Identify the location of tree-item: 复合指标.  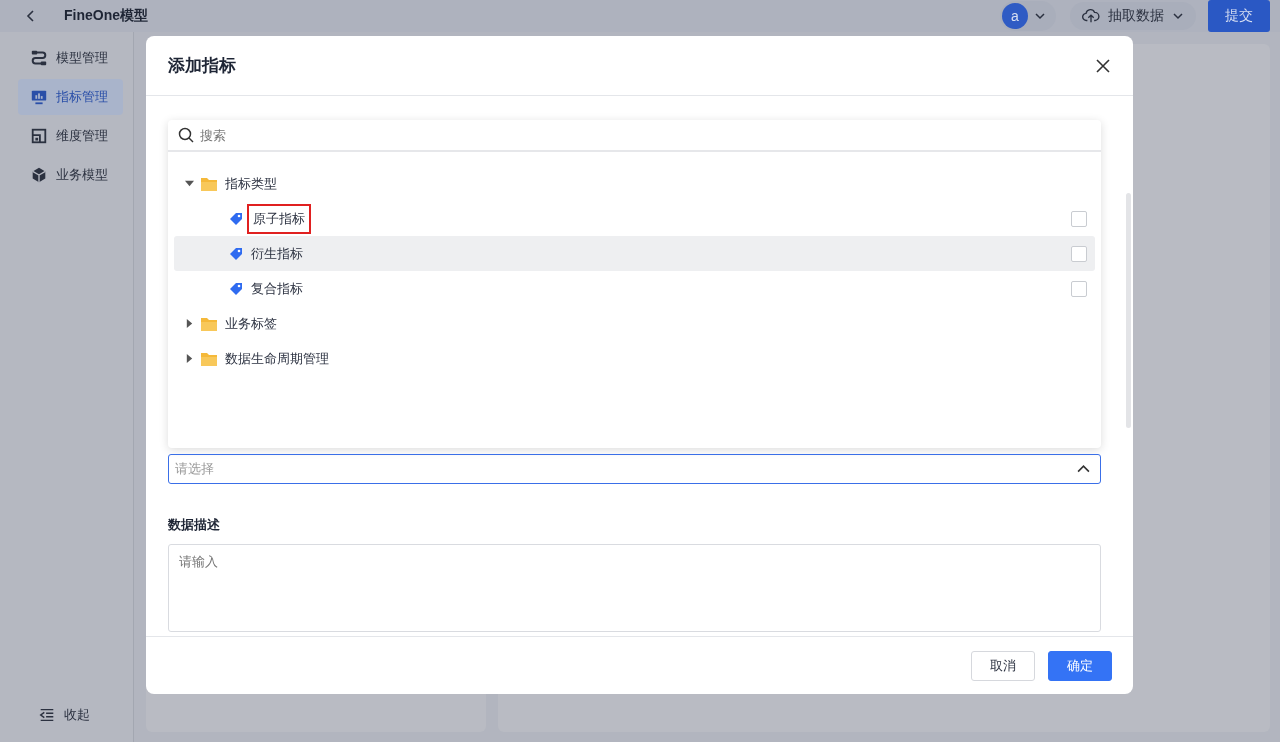
(634, 289).